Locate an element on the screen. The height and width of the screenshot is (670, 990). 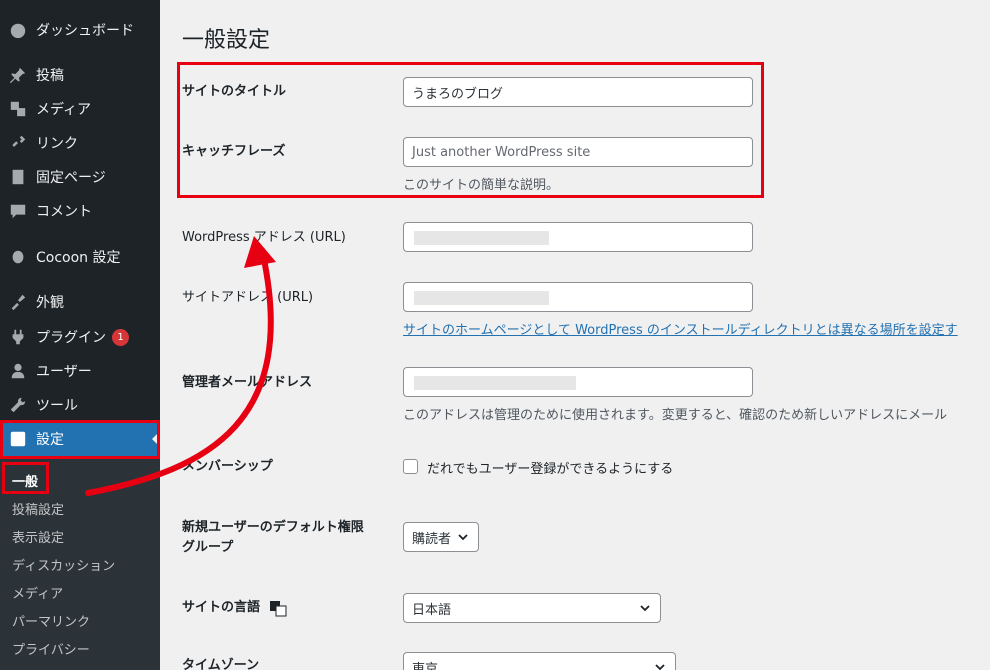
default-role-label: 新規ユーザーのデフォルト権限 is located at coordinates (273, 527).